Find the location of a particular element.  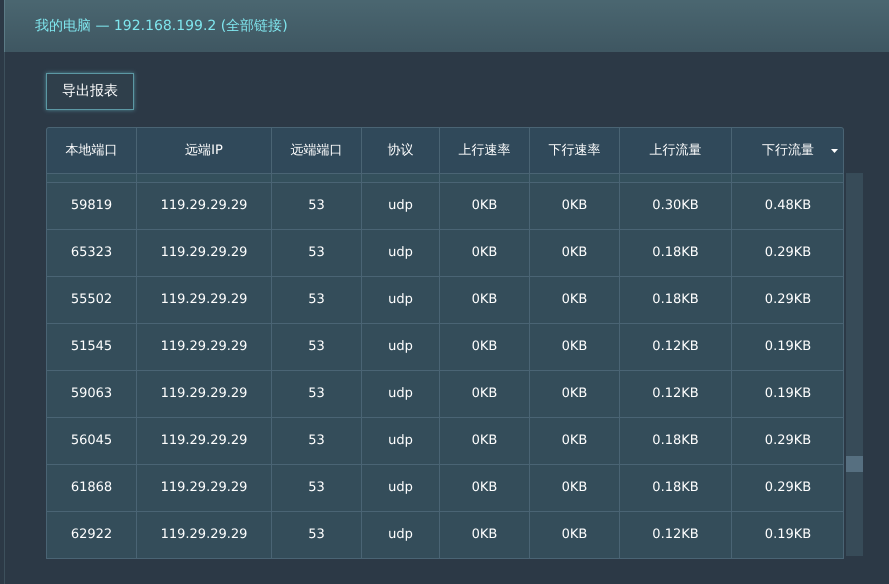

table-cell: 61868 is located at coordinates (92, 488).